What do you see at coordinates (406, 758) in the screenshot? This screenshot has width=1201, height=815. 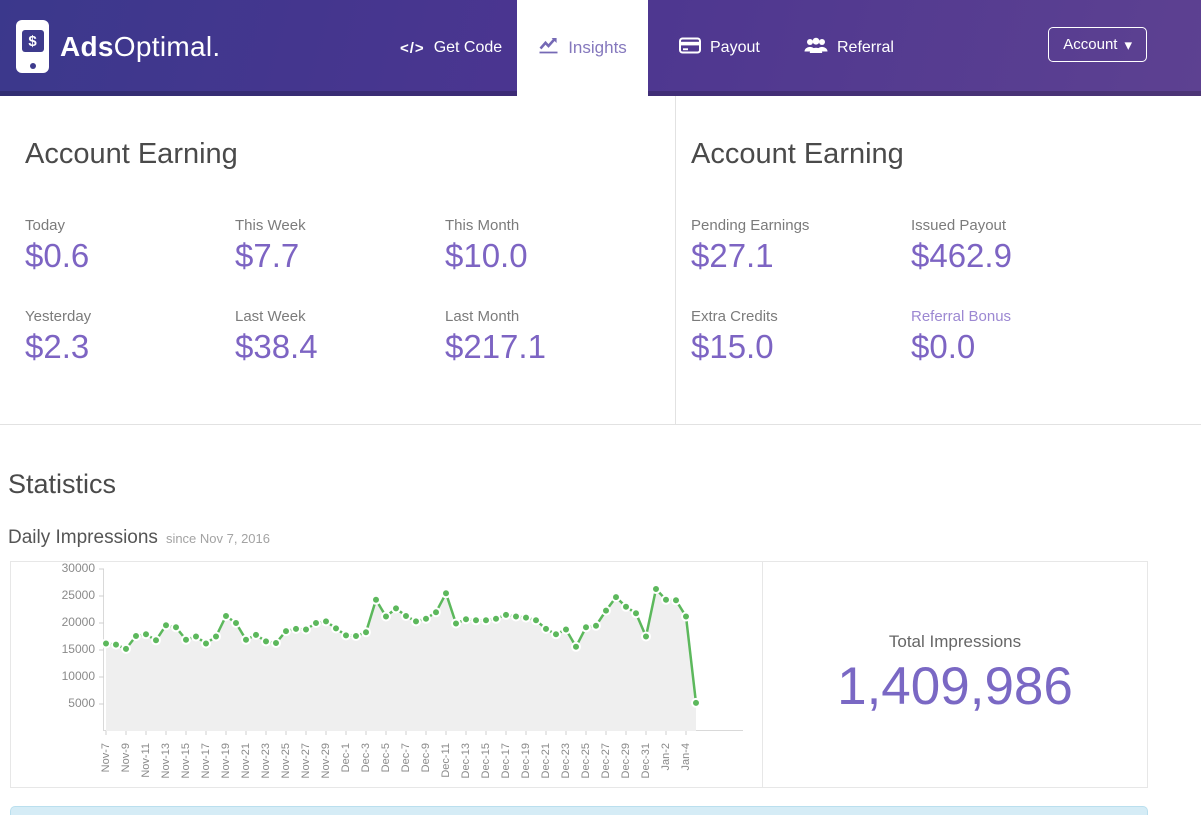 I see `x-axis-label: Dec-7` at bounding box center [406, 758].